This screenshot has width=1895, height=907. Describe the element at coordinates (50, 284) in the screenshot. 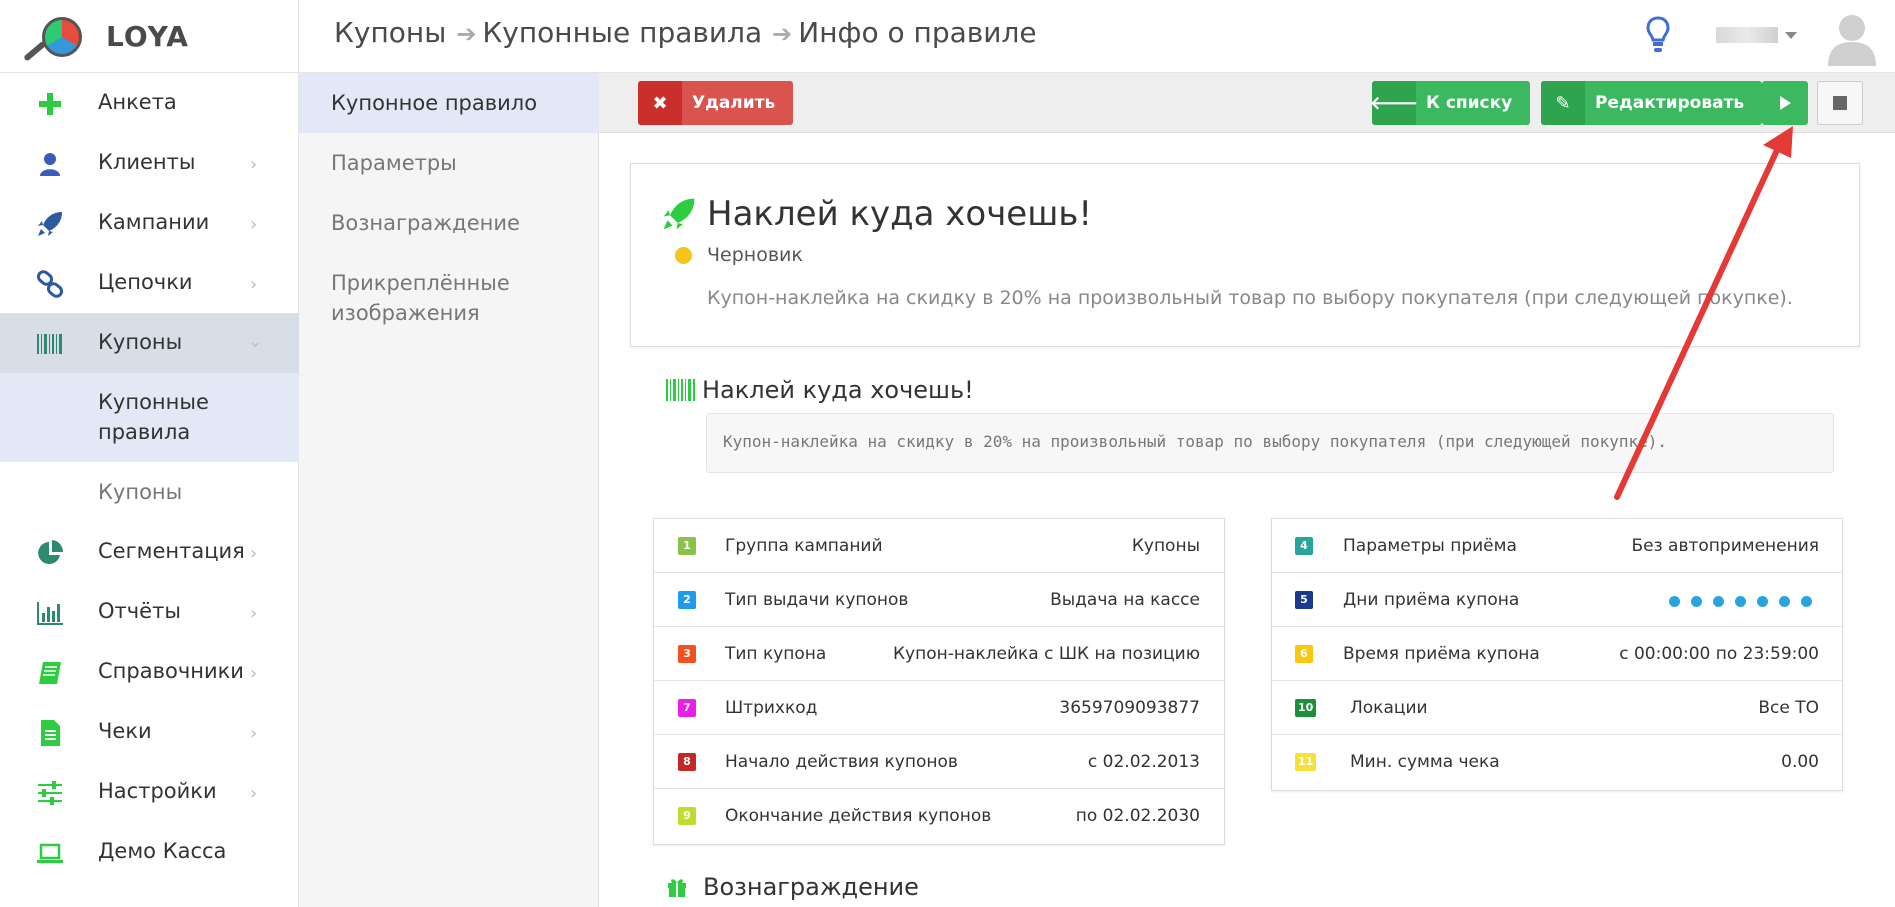

I see `link-icon` at that location.